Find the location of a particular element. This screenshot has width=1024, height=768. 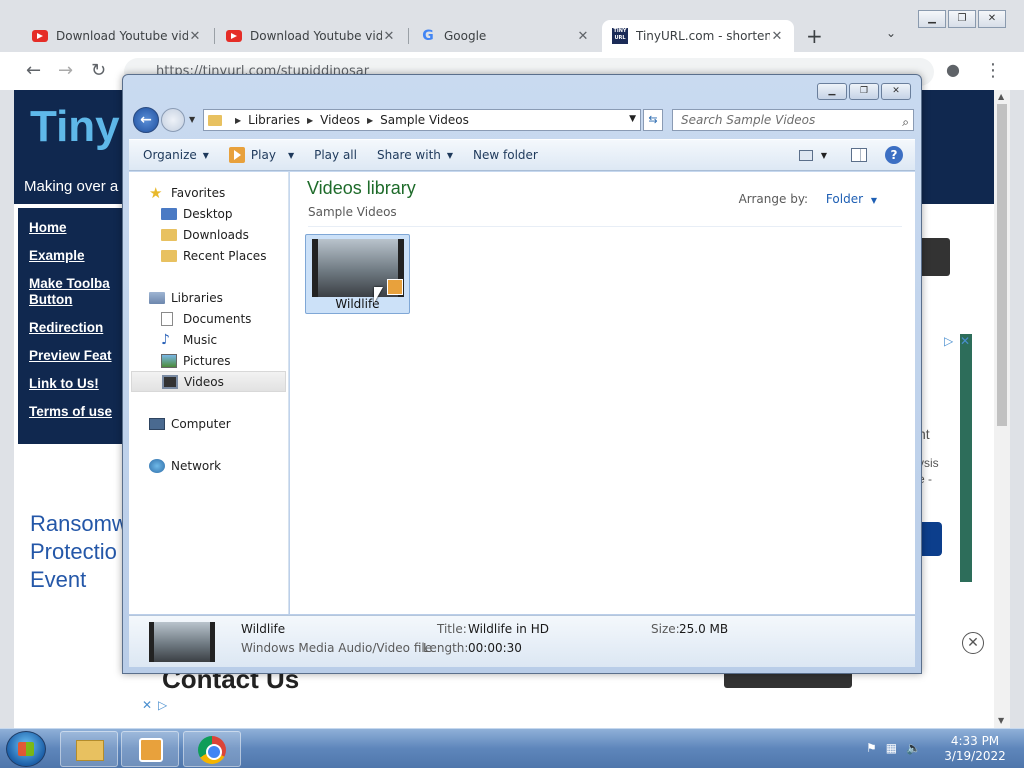

tab-youtube-2: Download Youtube vide ✕ is located at coordinates (311, 36).